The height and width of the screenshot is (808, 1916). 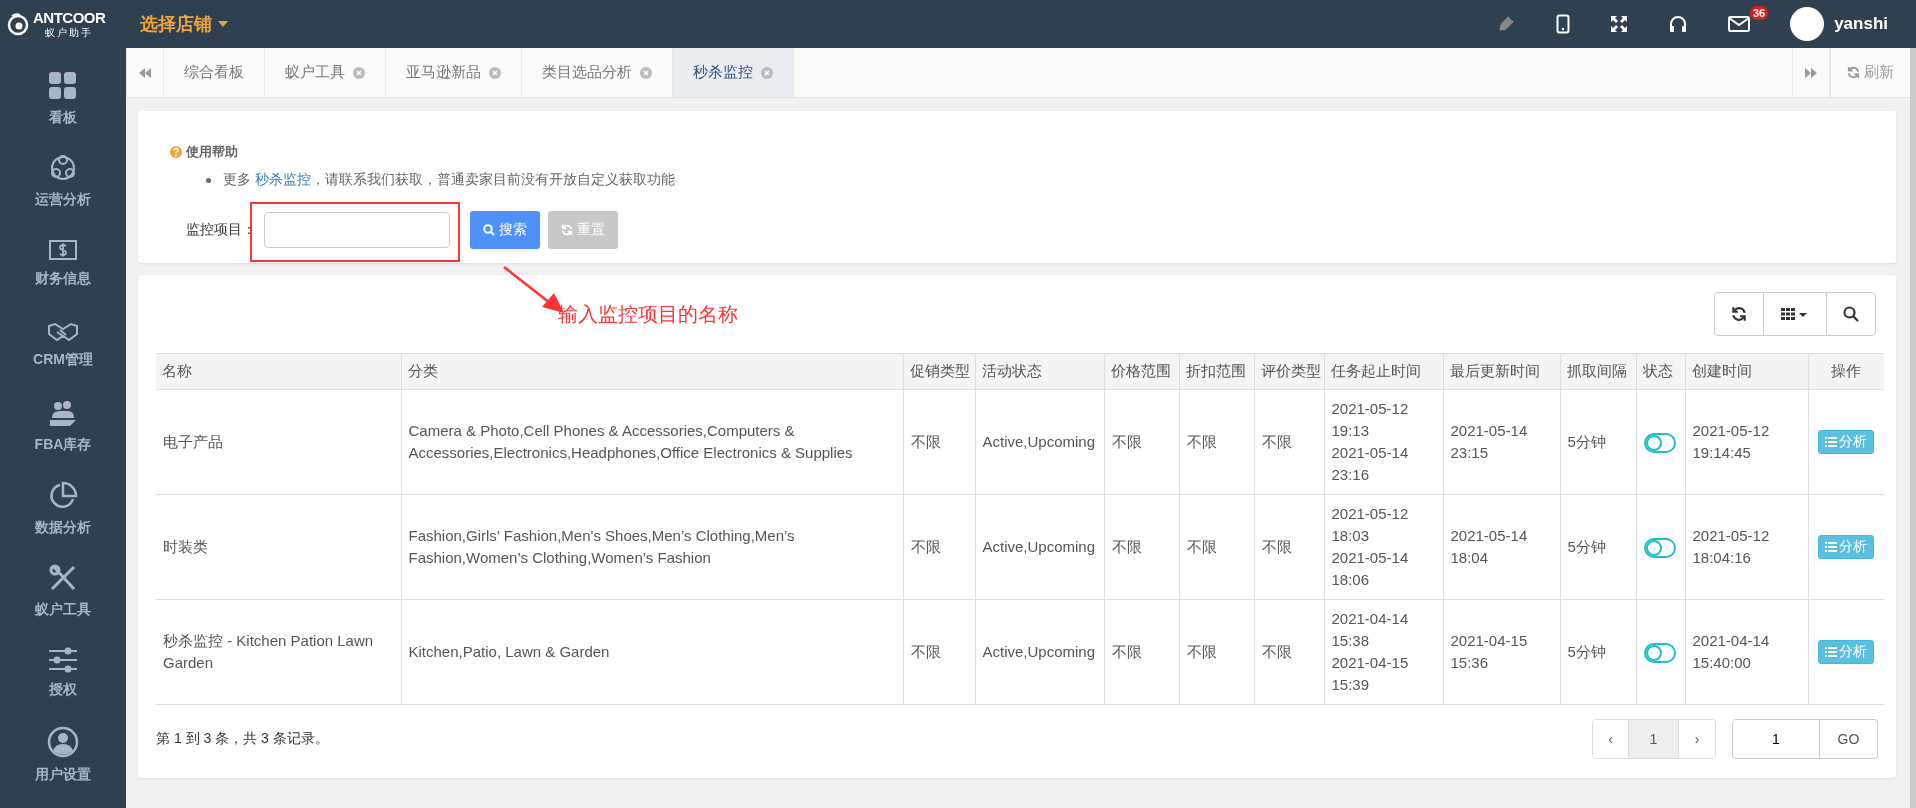 What do you see at coordinates (1598, 371) in the screenshot?
I see `column-header: 抓取间隔` at bounding box center [1598, 371].